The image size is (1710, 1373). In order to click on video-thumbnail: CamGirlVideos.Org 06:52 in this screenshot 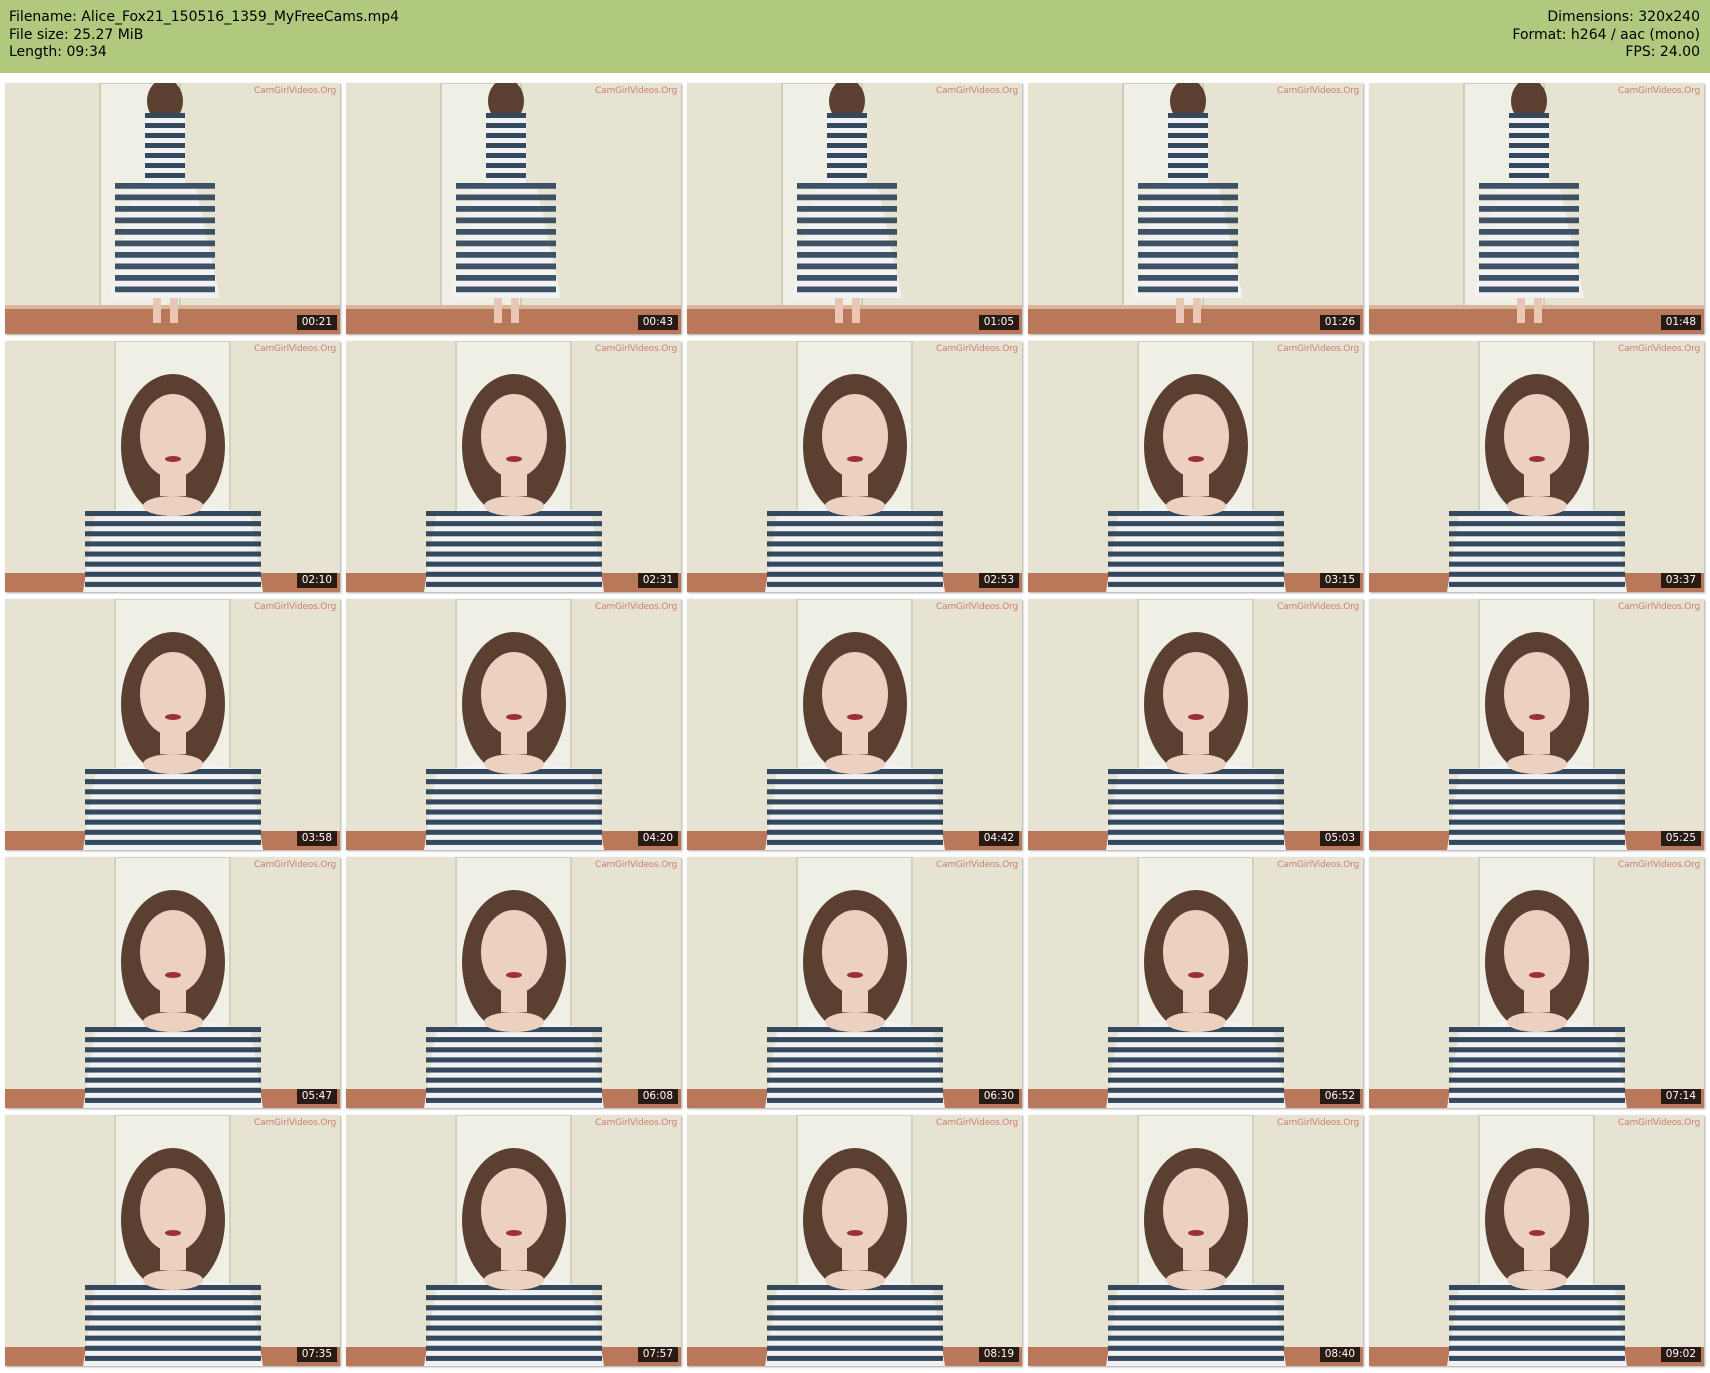, I will do `click(1195, 982)`.